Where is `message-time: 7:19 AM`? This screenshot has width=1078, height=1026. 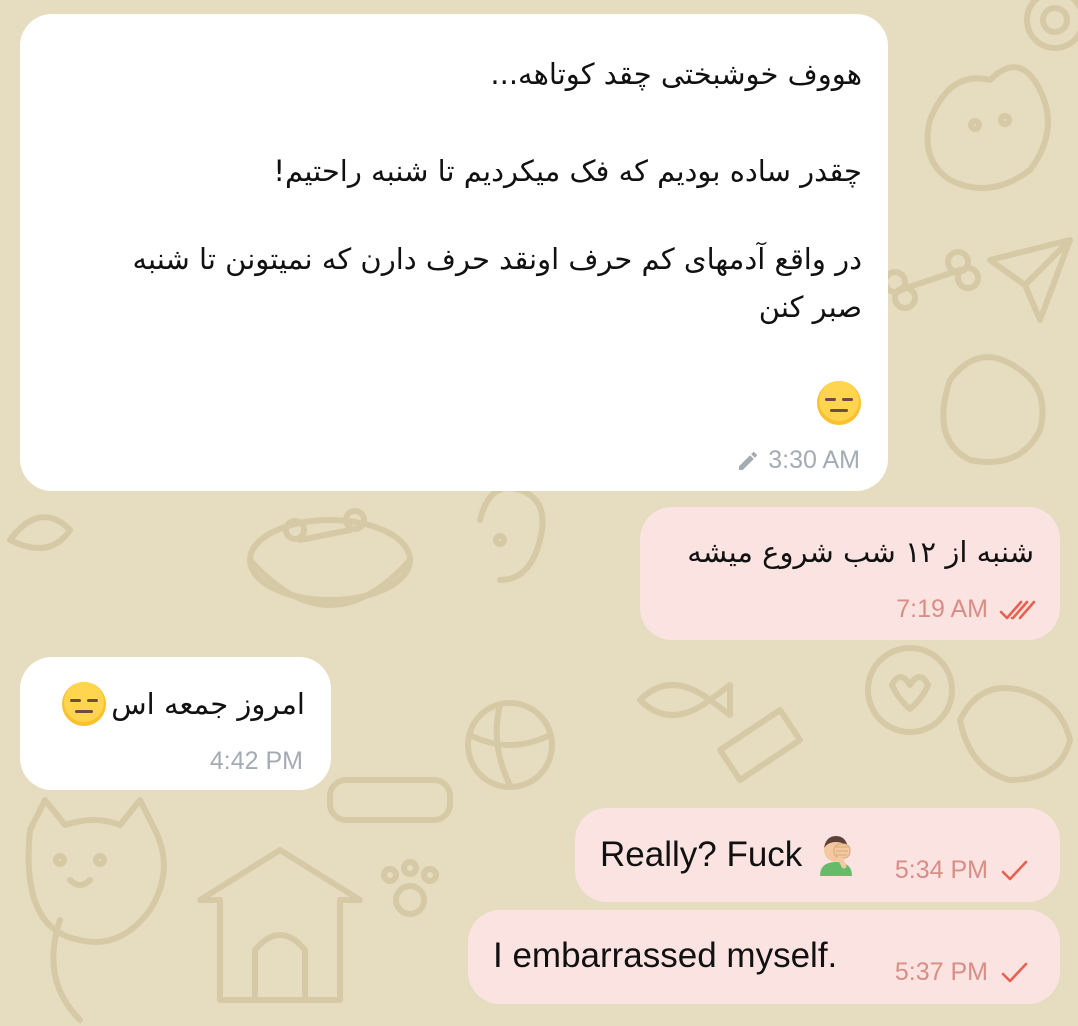
message-time: 7:19 AM is located at coordinates (942, 609).